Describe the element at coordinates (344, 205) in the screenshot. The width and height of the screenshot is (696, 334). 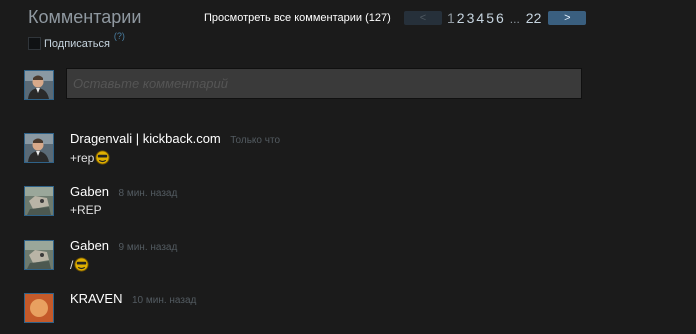
I see `comment-item: Gaben 8 мин. назад +REP` at that location.